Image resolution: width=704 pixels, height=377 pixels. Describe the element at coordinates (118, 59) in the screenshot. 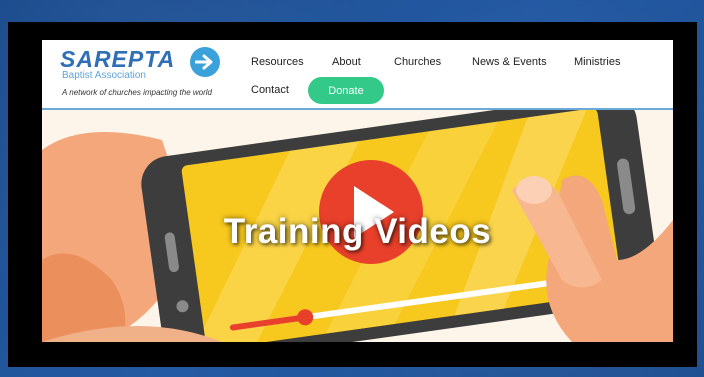

I see `logo-title: SAREPTA` at that location.